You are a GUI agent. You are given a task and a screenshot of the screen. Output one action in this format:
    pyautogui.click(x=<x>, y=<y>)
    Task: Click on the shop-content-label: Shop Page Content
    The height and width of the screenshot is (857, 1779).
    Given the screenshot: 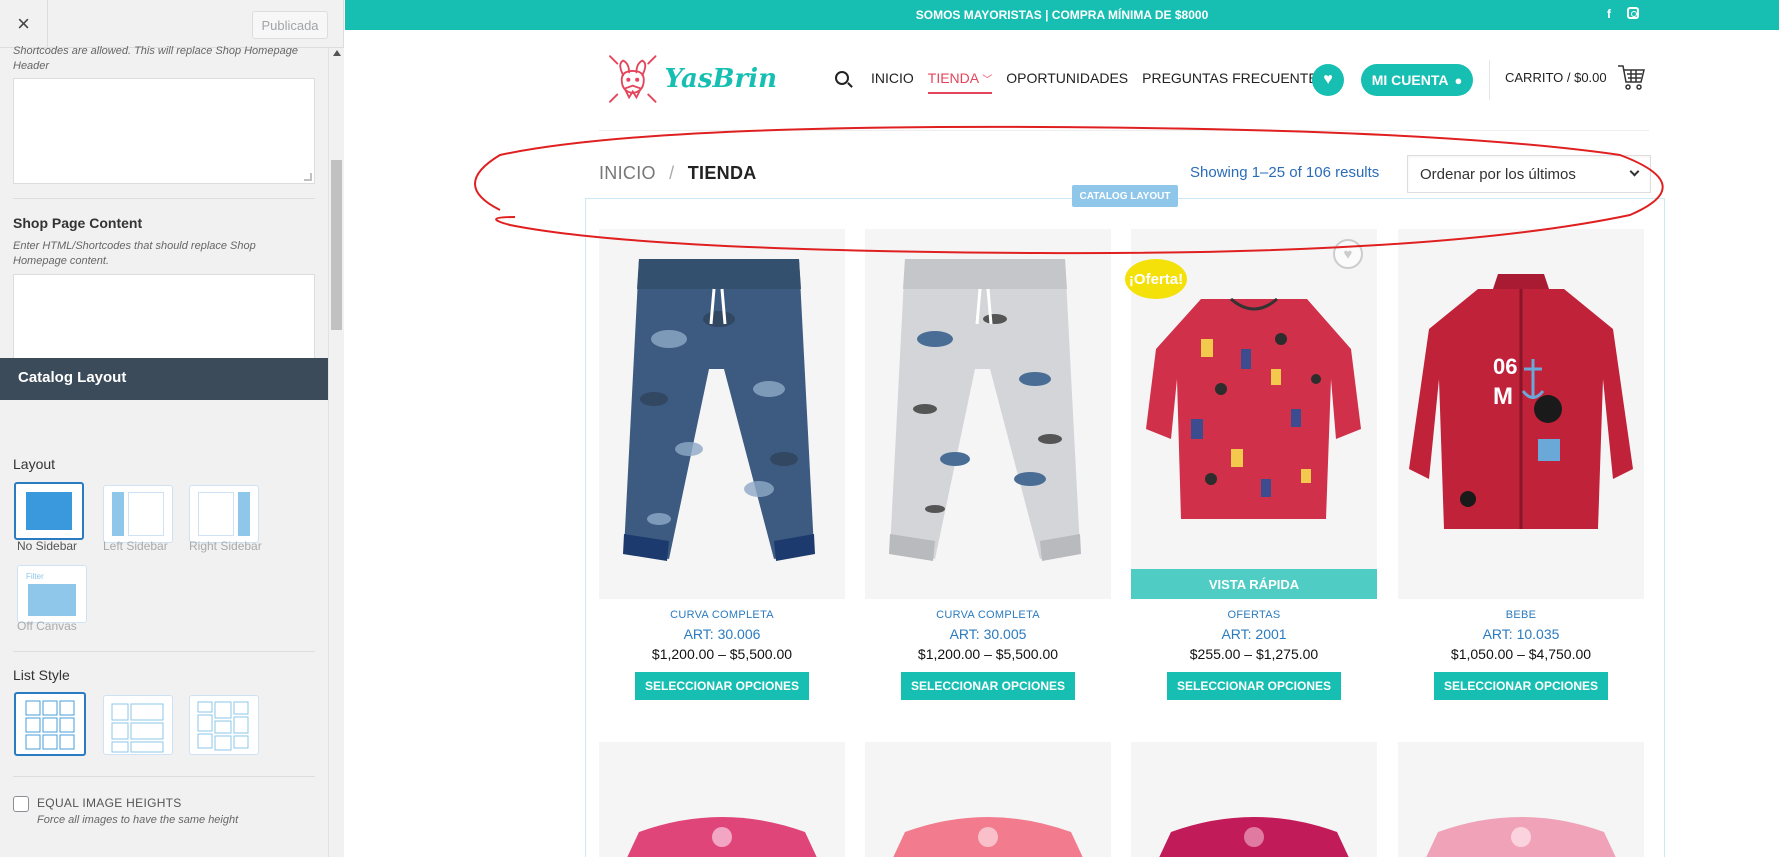 What is the action you would take?
    pyautogui.click(x=78, y=223)
    